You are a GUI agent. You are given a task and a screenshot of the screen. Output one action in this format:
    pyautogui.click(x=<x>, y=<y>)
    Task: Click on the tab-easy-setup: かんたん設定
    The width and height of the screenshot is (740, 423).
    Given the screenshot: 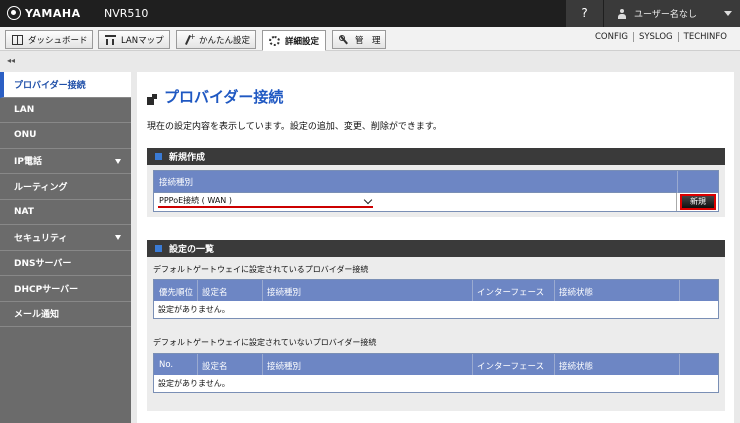 What is the action you would take?
    pyautogui.click(x=216, y=39)
    